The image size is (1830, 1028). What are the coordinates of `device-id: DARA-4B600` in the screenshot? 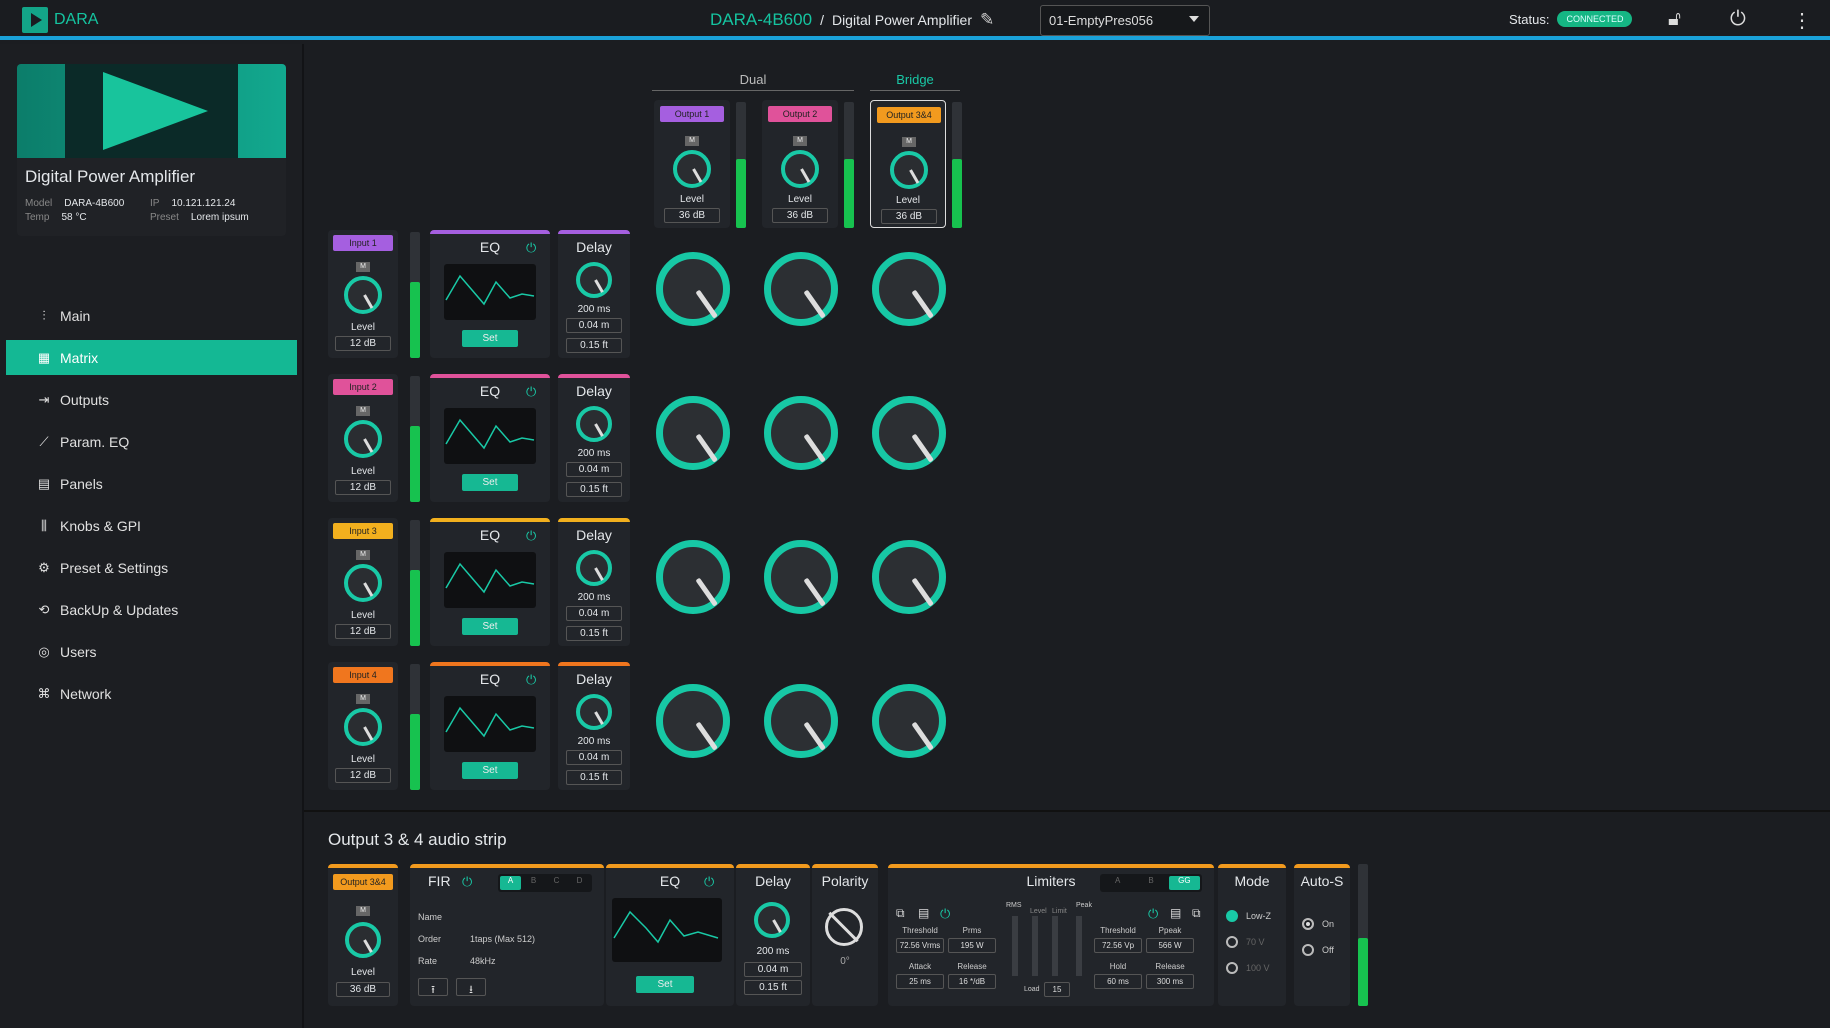 It's located at (761, 20).